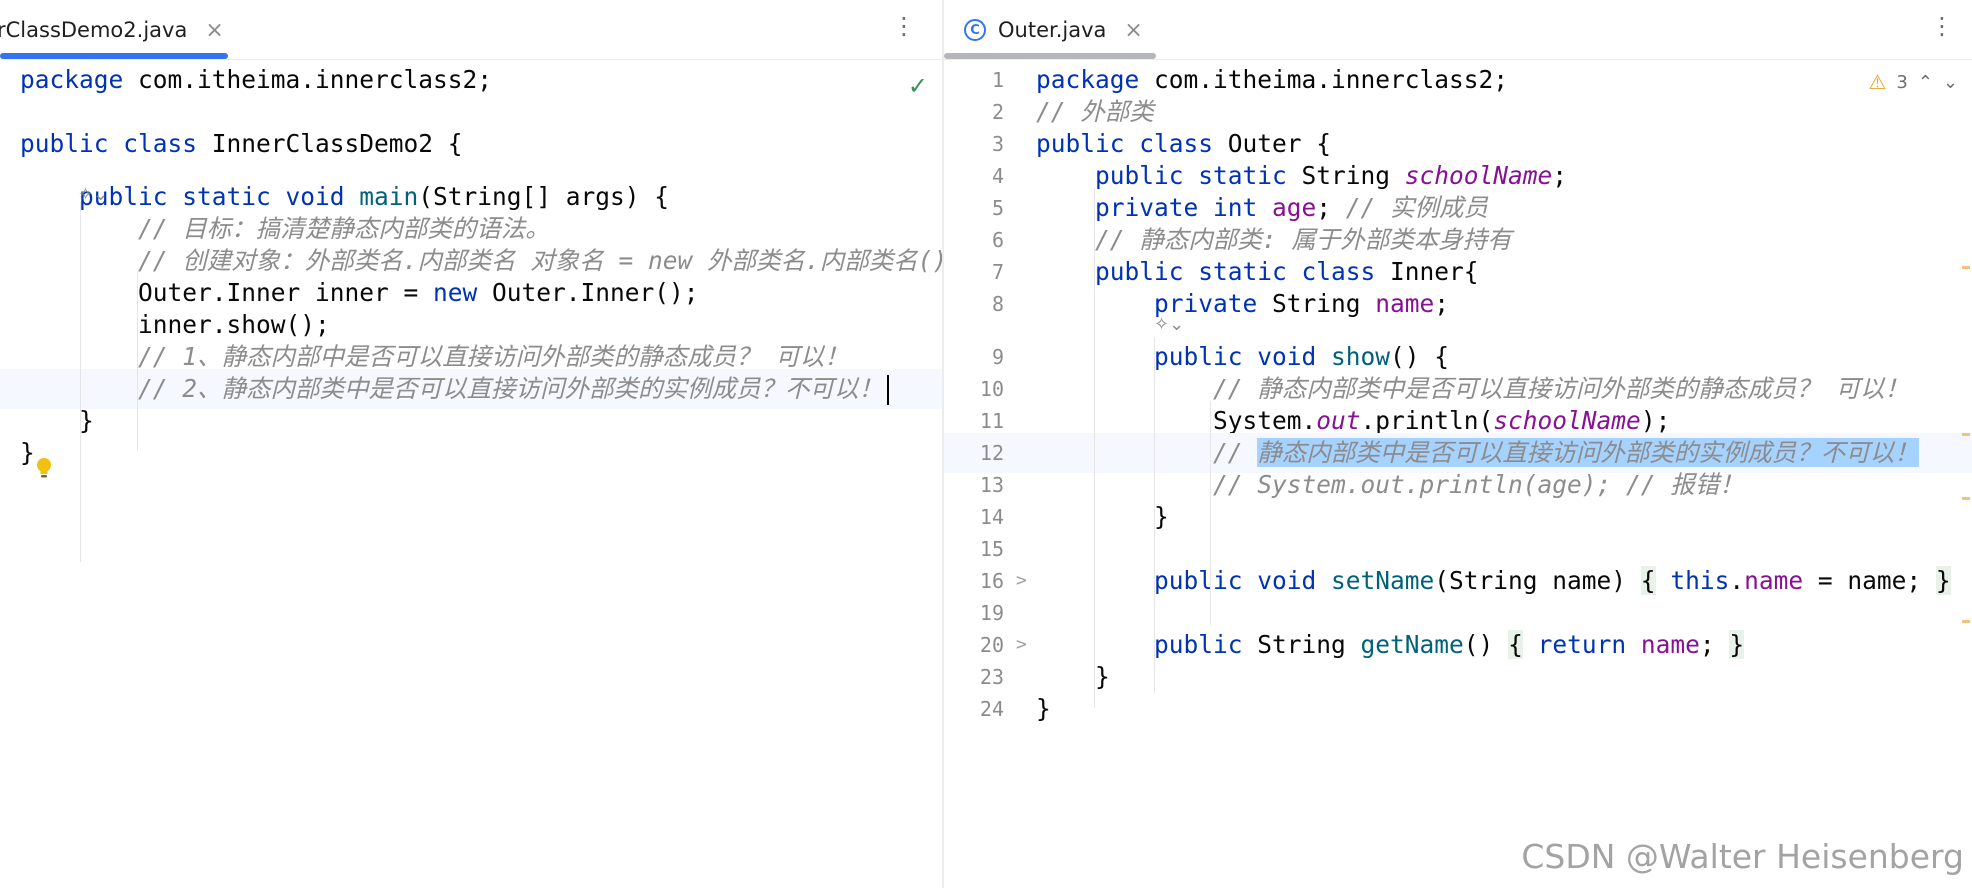 This screenshot has width=1972, height=888. Describe the element at coordinates (1095, 111) in the screenshot. I see `code-token: // 外部类` at that location.